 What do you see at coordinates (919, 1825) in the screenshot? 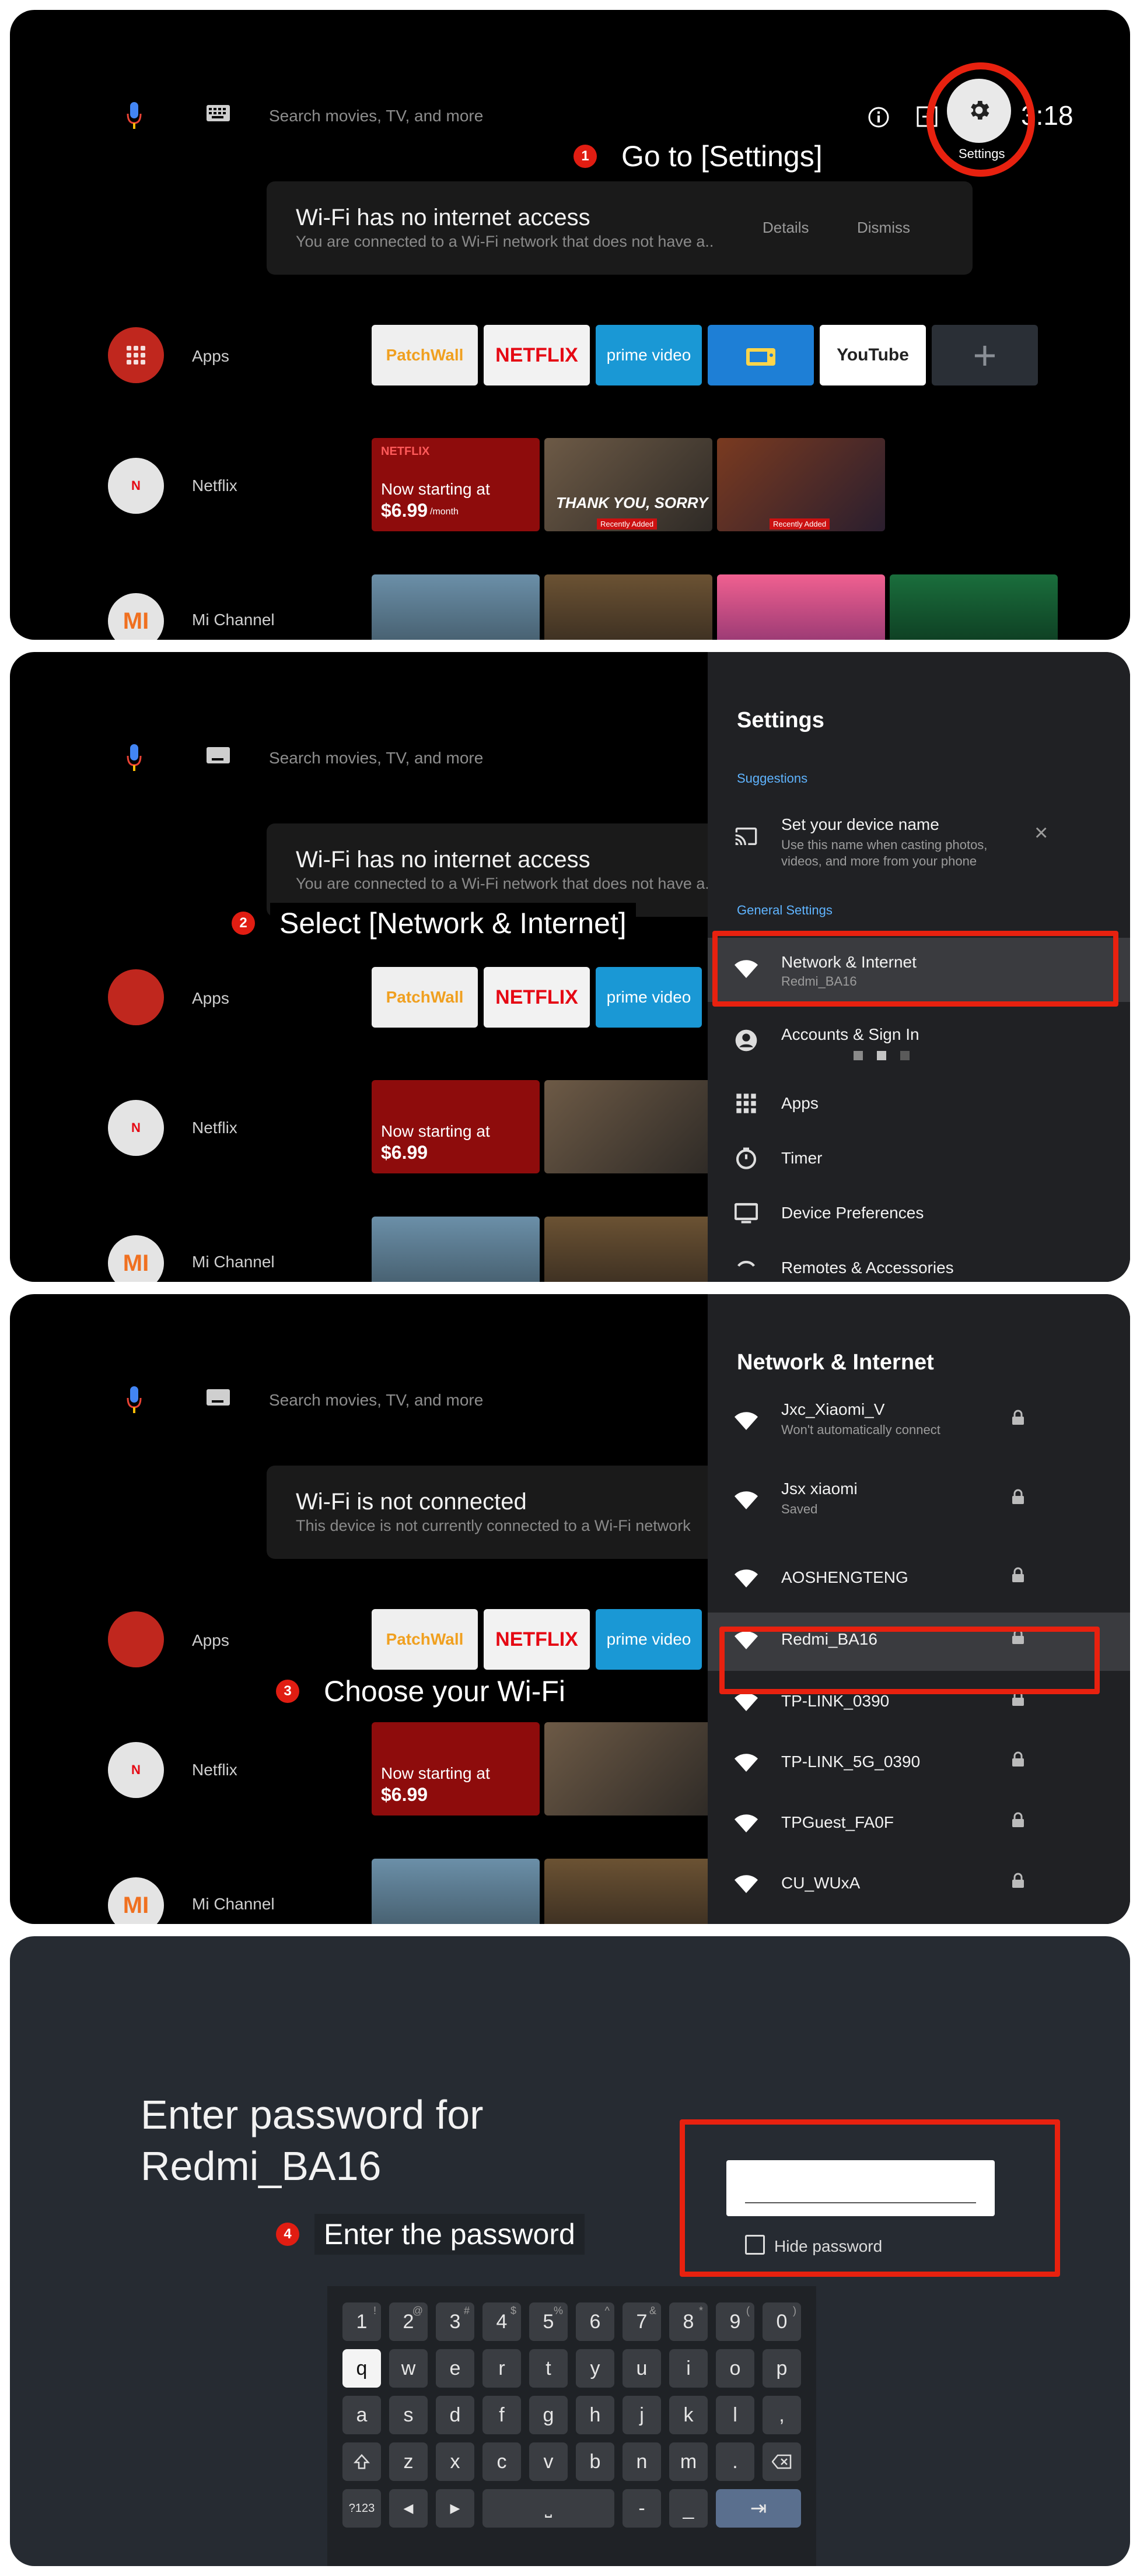
I see `network-item: TPGuest_FA0F` at bounding box center [919, 1825].